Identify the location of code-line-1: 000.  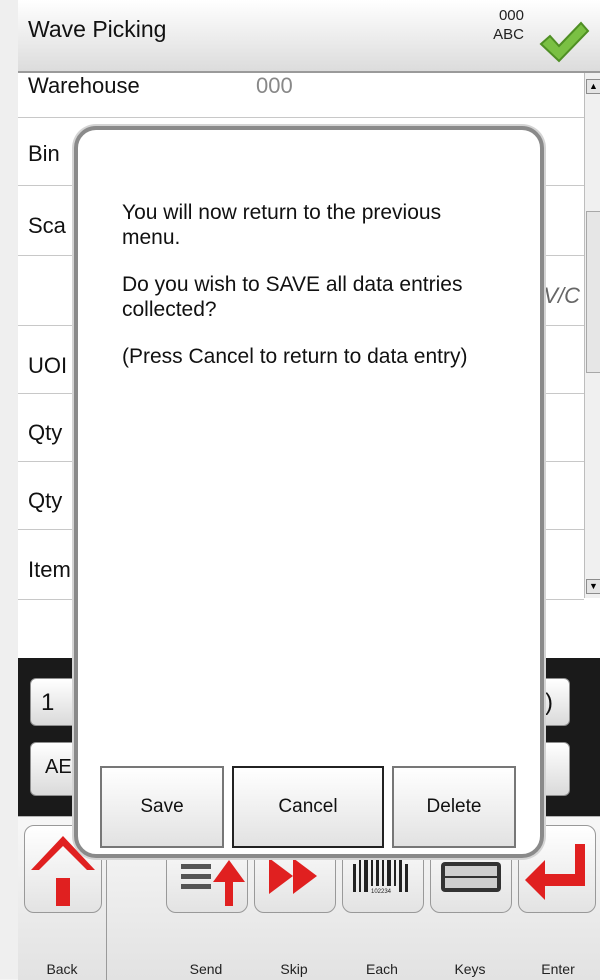
(511, 15).